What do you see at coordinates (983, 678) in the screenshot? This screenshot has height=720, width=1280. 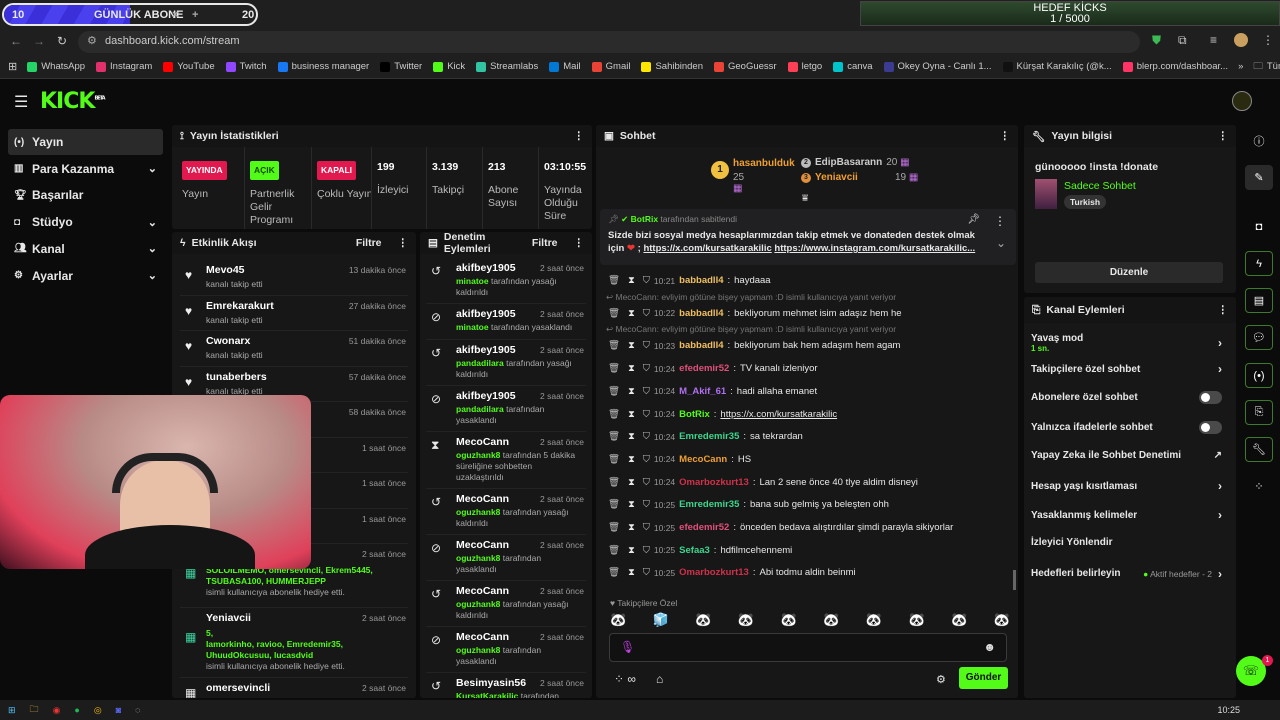 I see `send-button: Gönder` at bounding box center [983, 678].